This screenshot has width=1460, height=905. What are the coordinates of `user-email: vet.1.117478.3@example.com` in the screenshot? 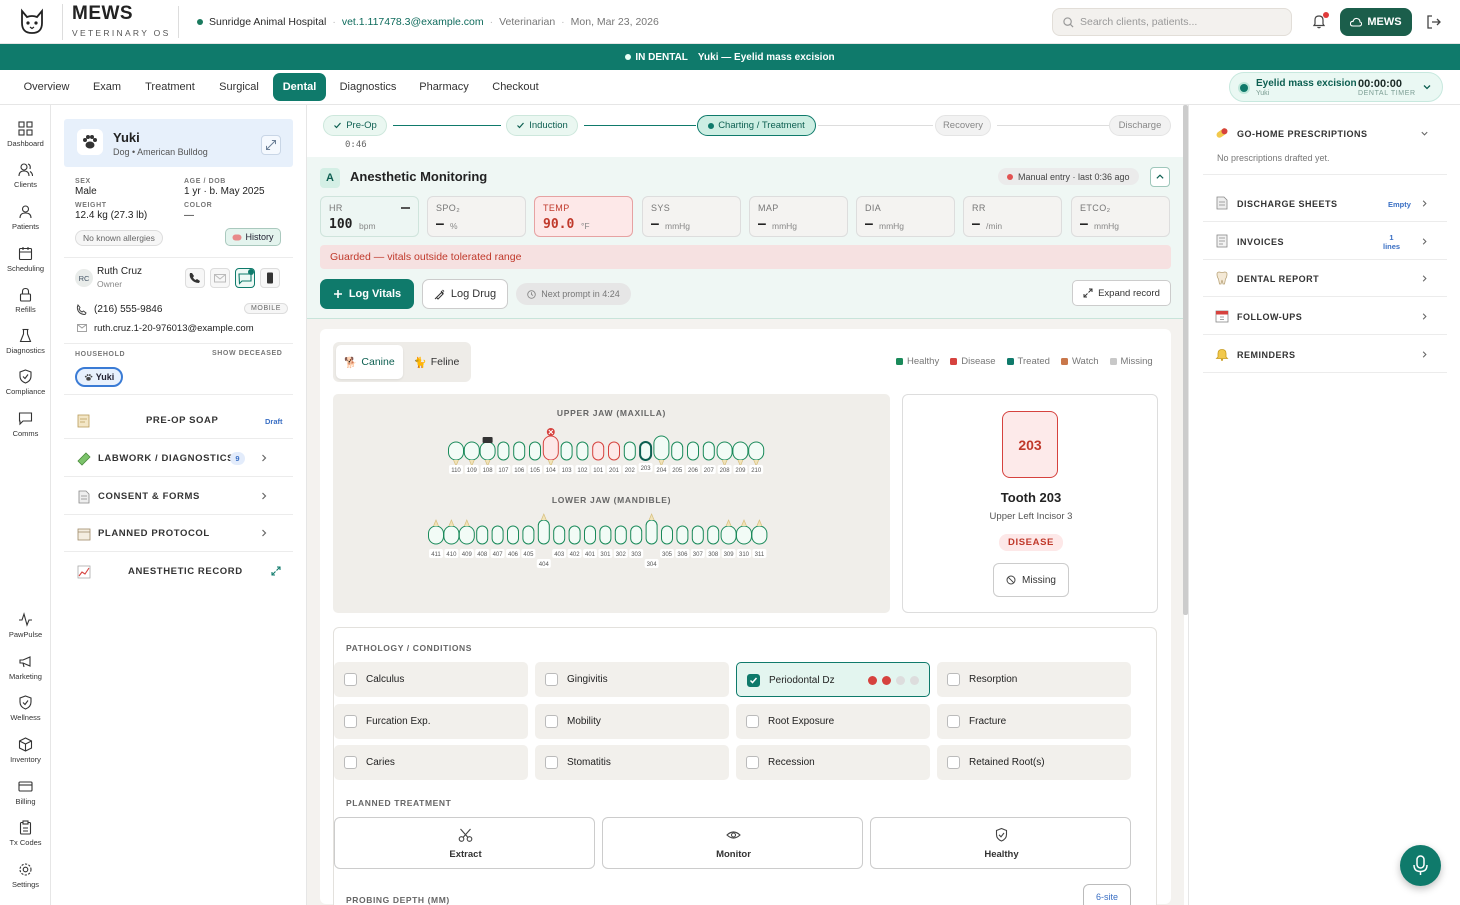 It's located at (413, 22).